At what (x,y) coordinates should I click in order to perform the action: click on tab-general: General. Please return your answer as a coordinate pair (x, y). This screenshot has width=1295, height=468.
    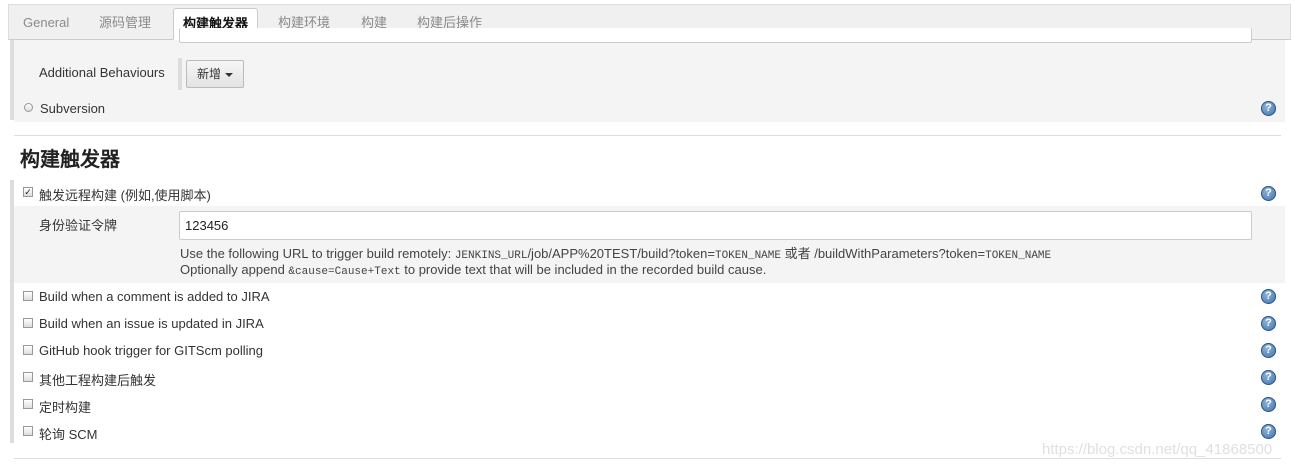
    Looking at the image, I should click on (46, 22).